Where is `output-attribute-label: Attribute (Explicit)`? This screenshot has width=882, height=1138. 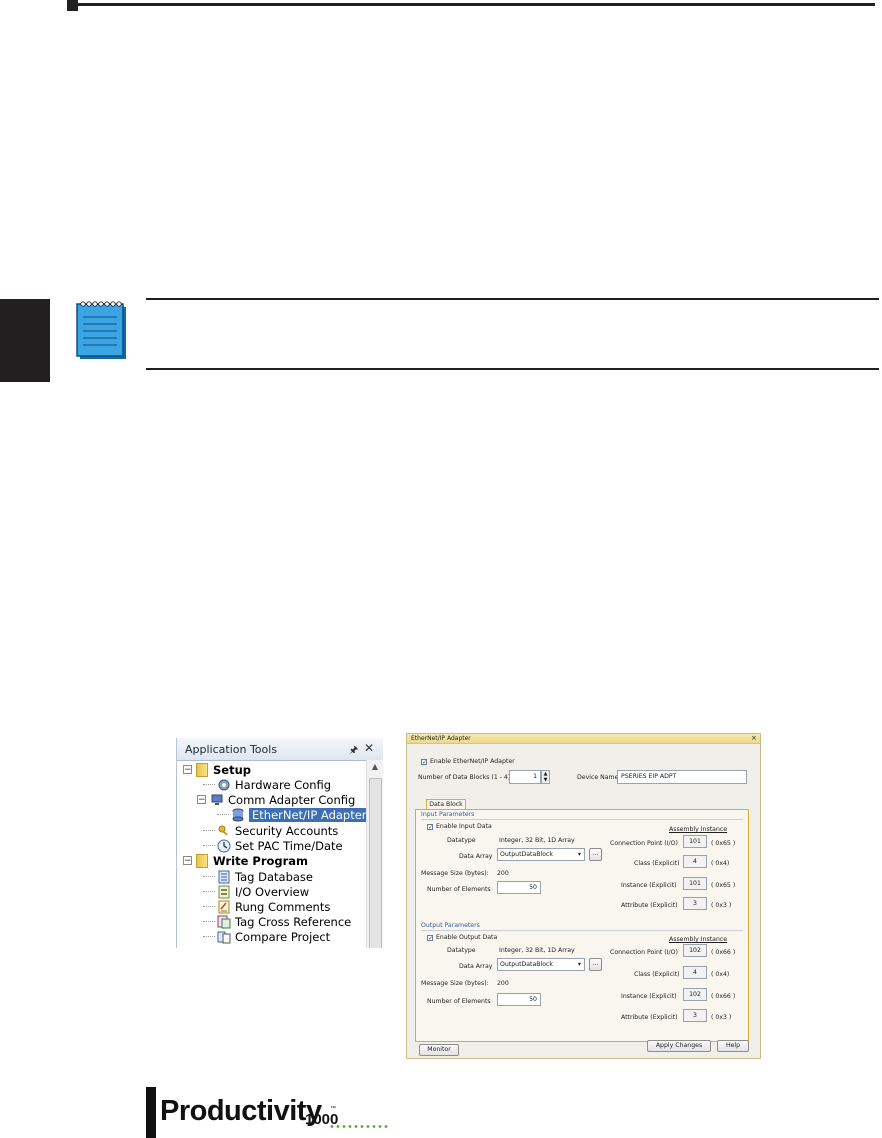
output-attribute-label: Attribute (Explicit) is located at coordinates (649, 1017).